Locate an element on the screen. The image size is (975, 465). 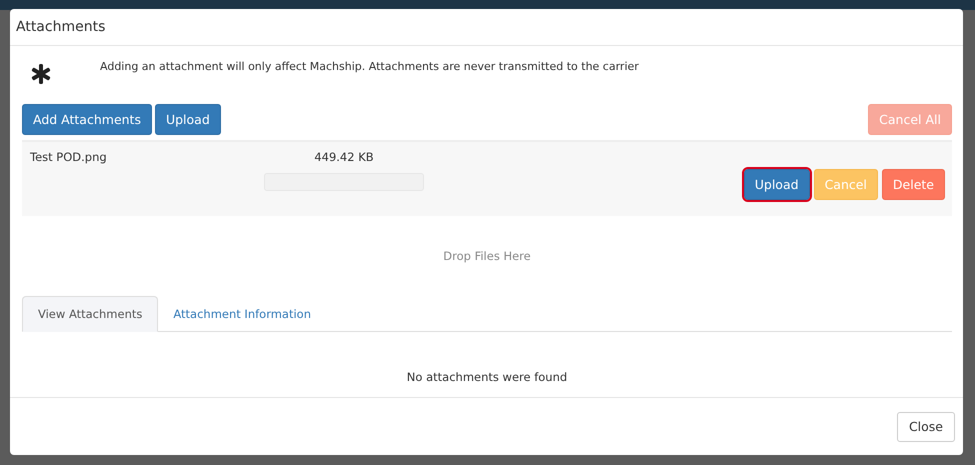
tab: Attachment Information is located at coordinates (242, 314).